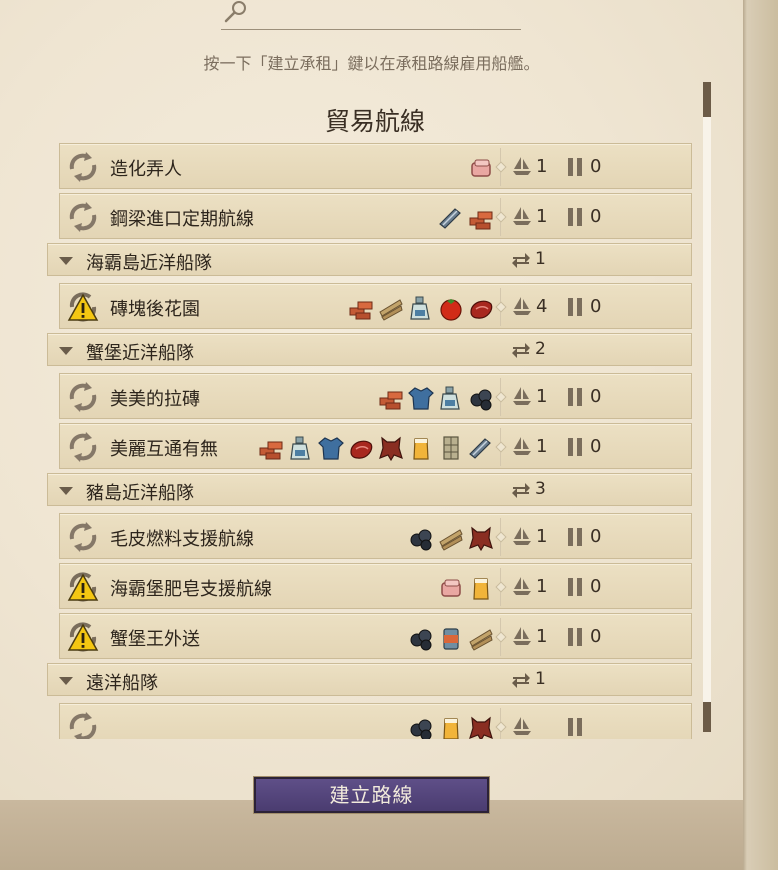 The height and width of the screenshot is (870, 778). Describe the element at coordinates (155, 639) in the screenshot. I see `route-name: 蟹堡王外送` at that location.